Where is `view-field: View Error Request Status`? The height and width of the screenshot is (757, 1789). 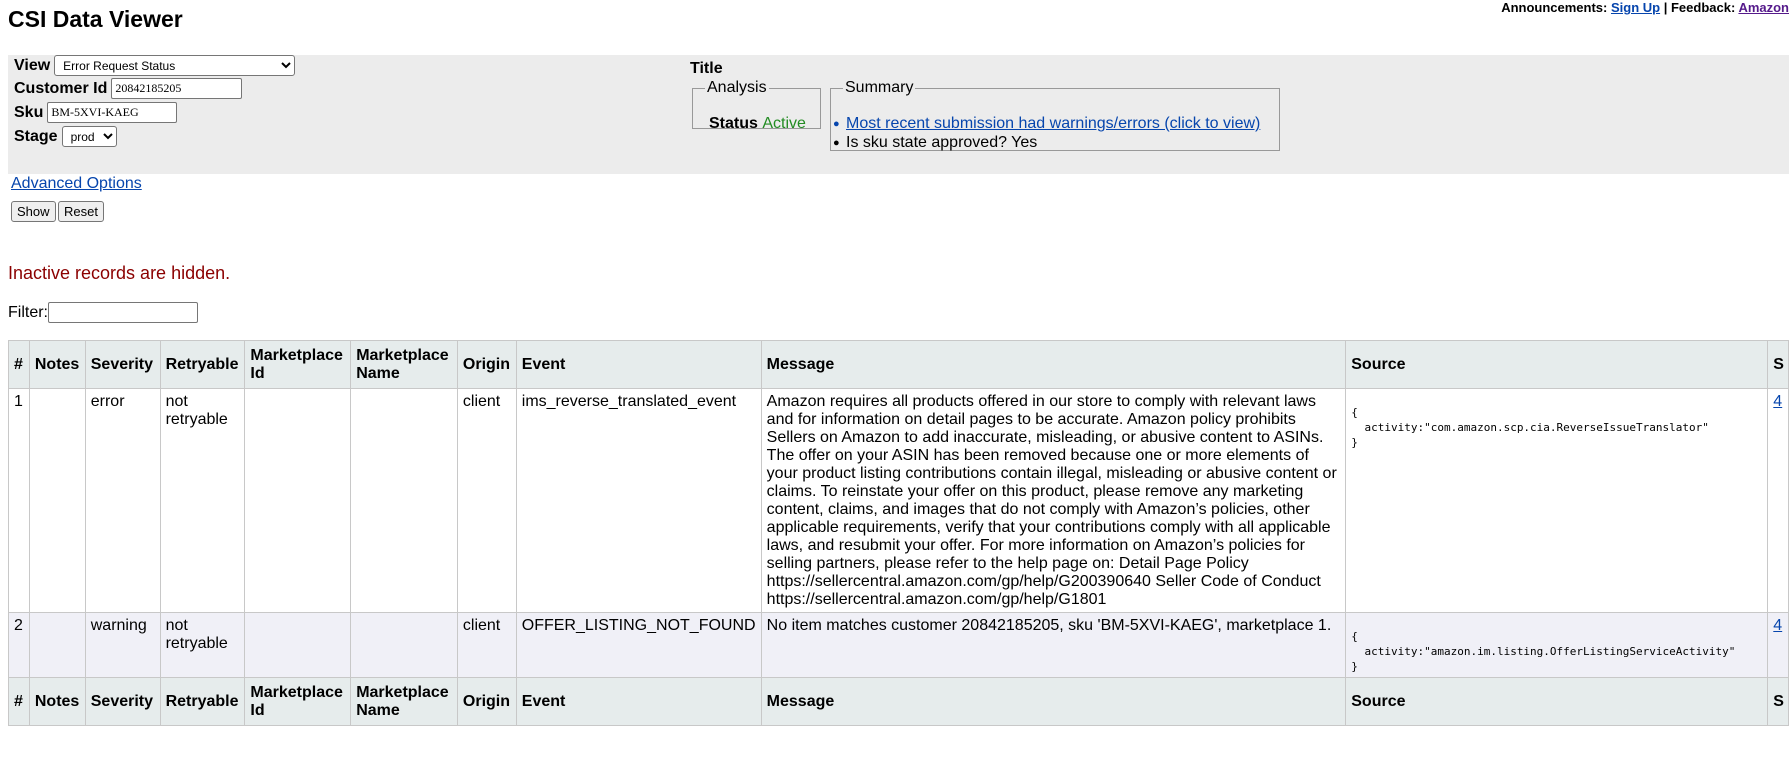 view-field: View Error Request Status is located at coordinates (155, 65).